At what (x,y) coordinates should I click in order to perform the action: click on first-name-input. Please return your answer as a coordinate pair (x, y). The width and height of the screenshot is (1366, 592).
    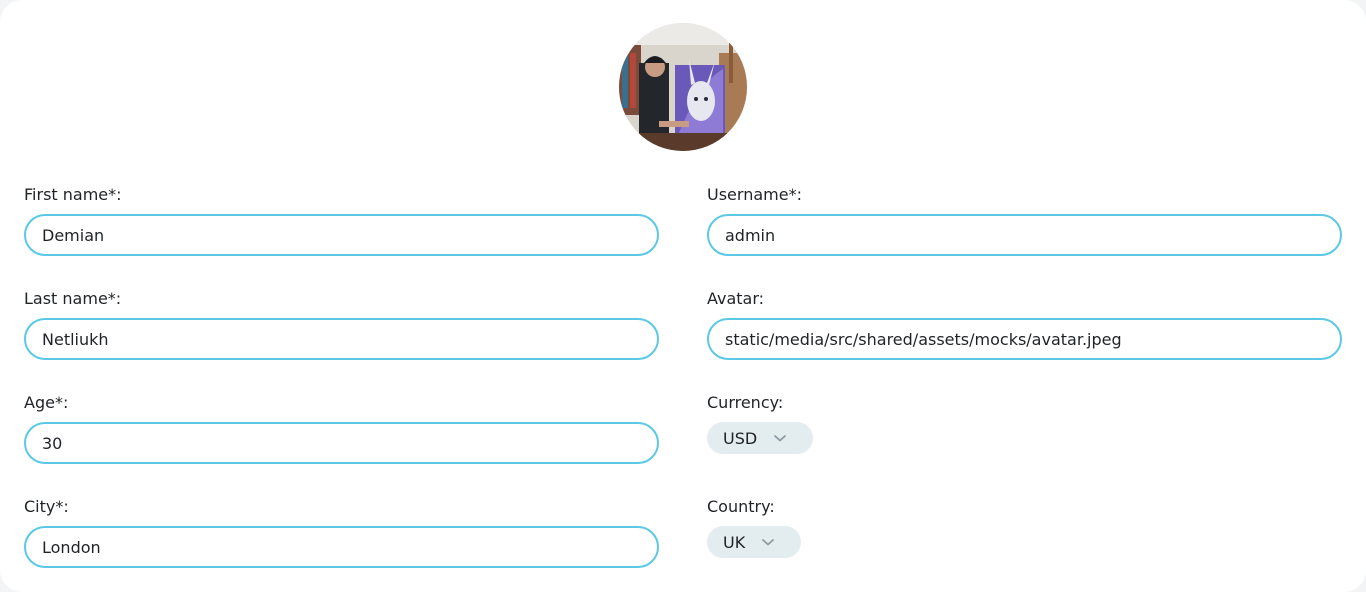
    Looking at the image, I should click on (341, 235).